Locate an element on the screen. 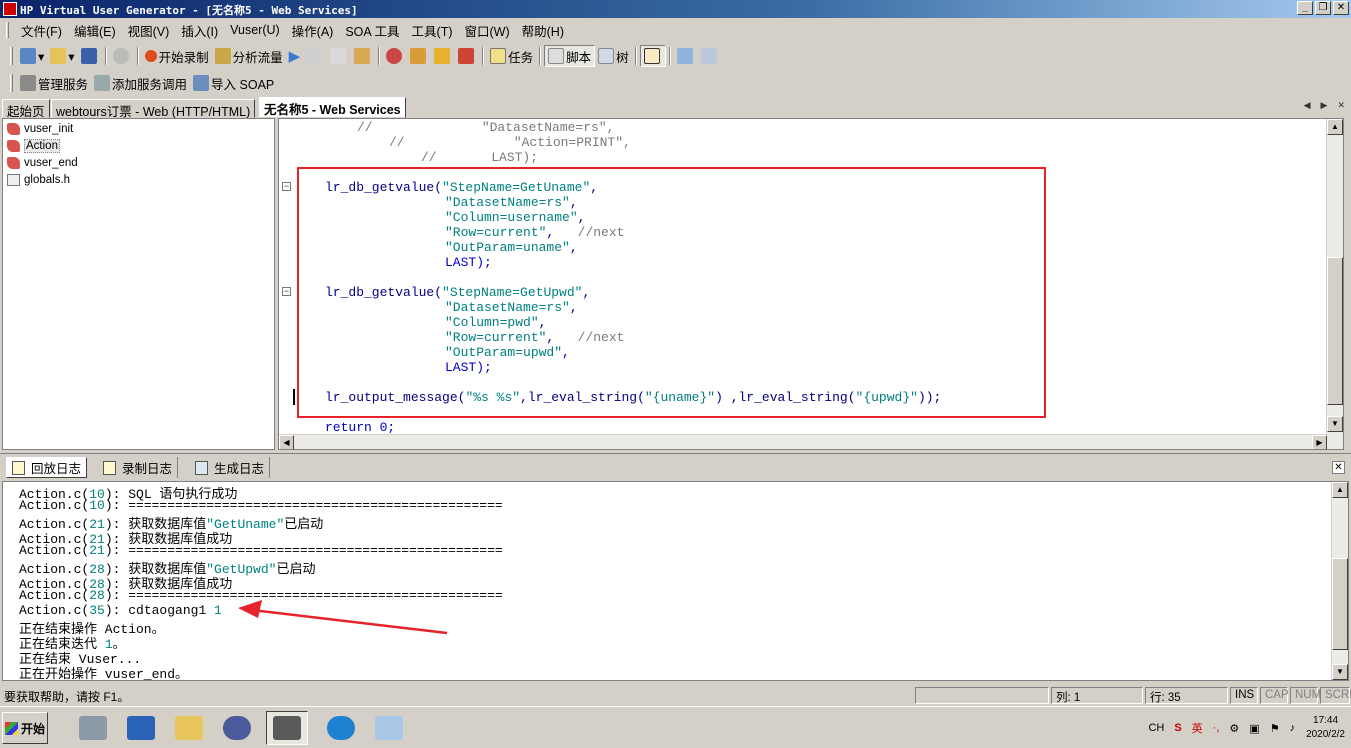  import-soap-button: 导入 SOAP is located at coordinates (233, 83).